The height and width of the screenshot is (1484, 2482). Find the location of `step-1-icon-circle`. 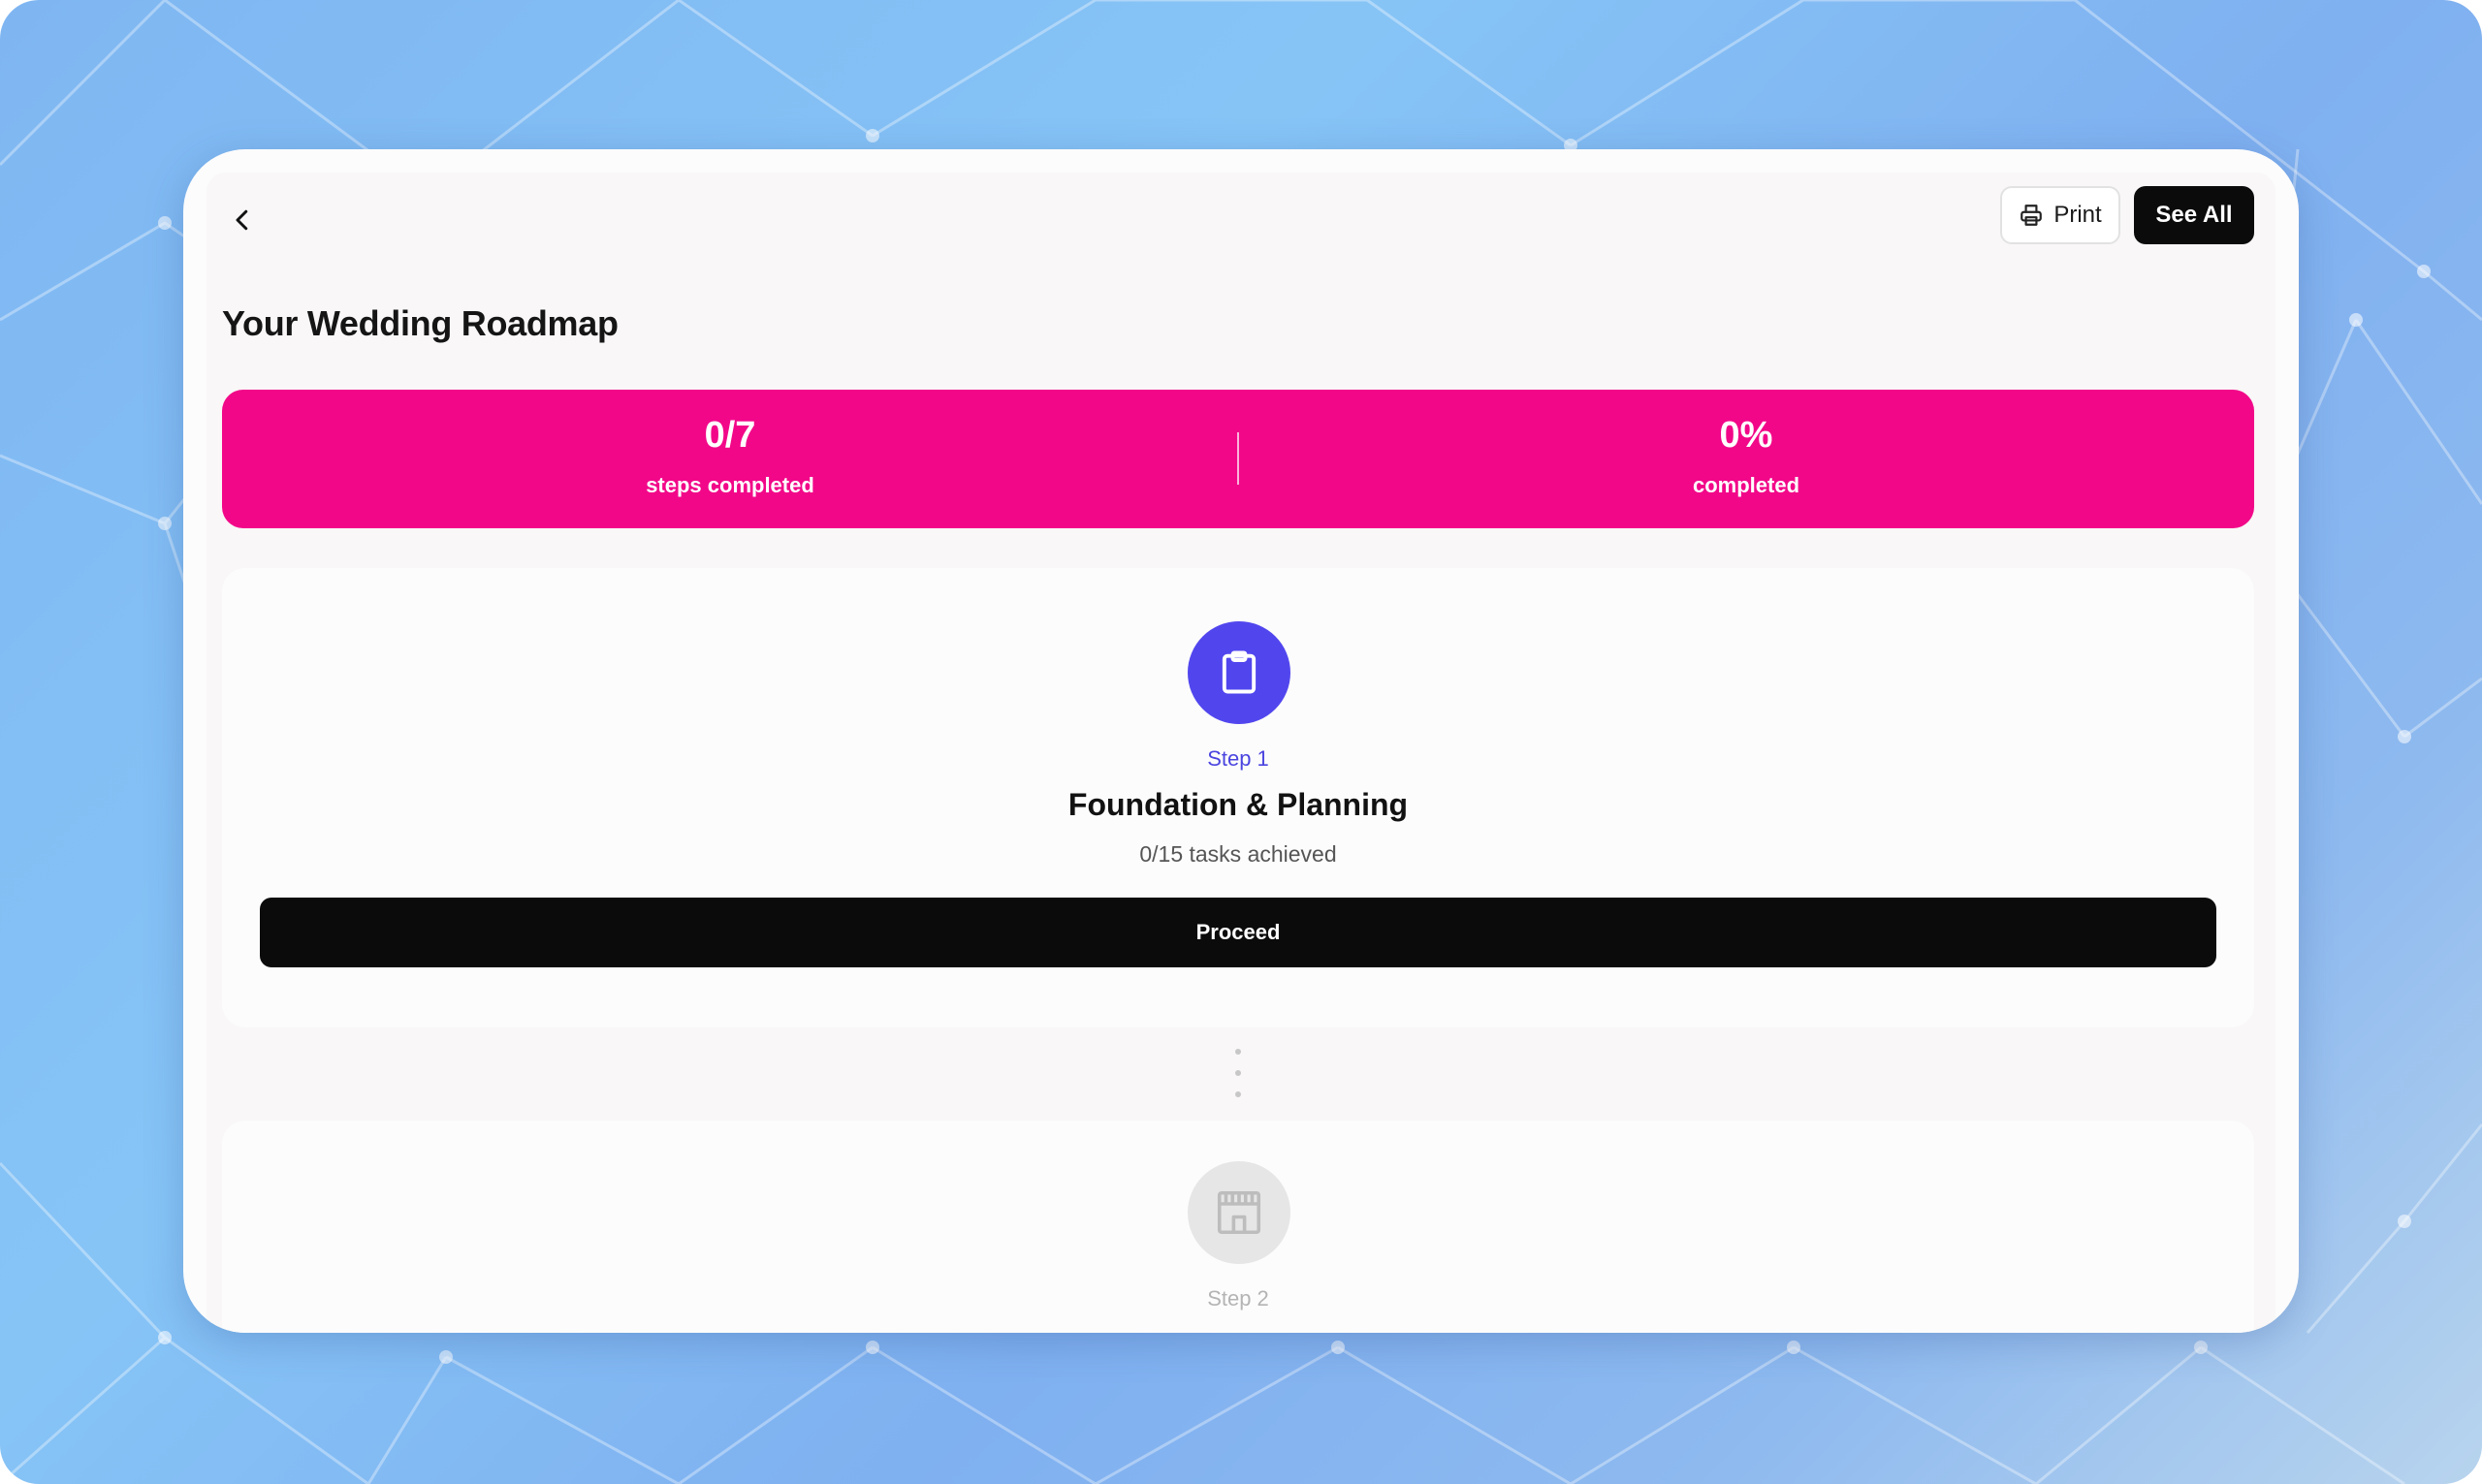

step-1-icon-circle is located at coordinates (1239, 673).